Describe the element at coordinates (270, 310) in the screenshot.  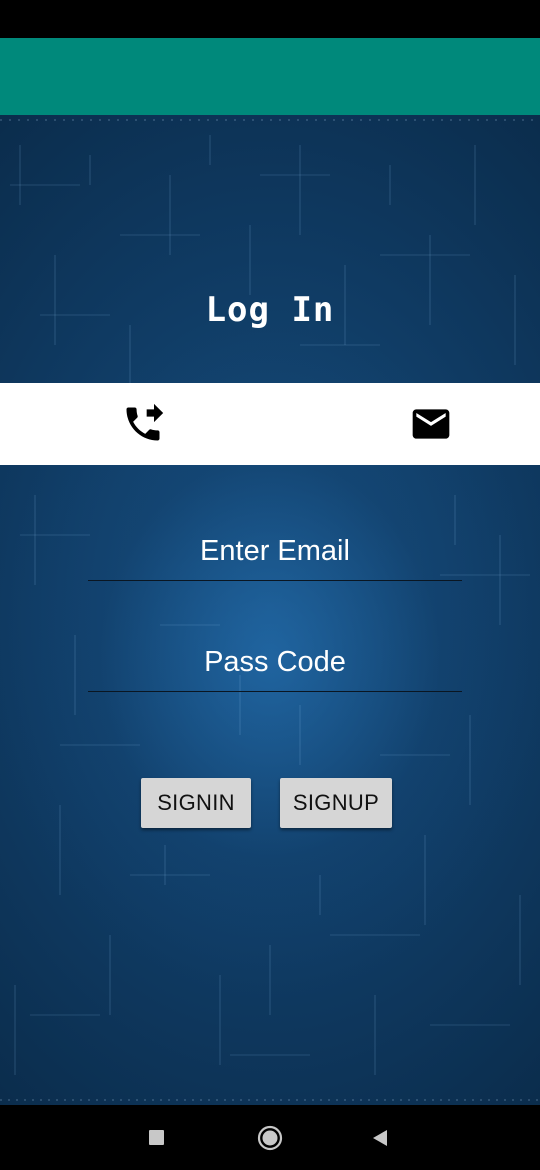
I see `page-title: Log In` at that location.